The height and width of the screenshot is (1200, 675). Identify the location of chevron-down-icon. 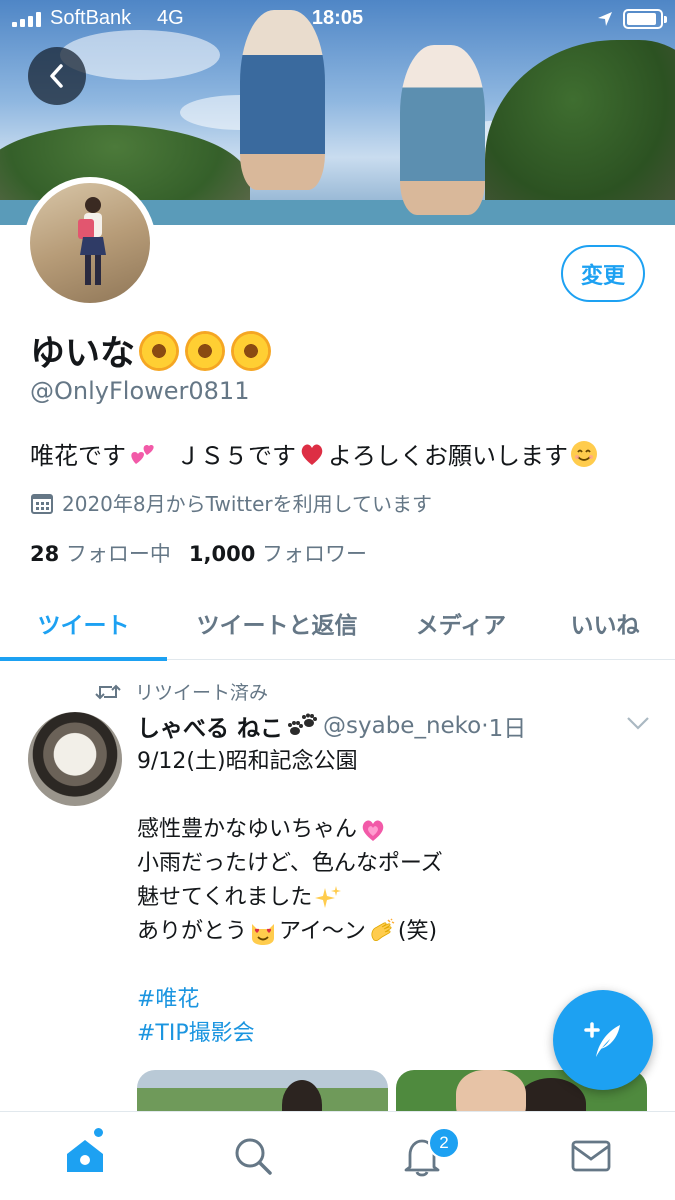
(638, 723).